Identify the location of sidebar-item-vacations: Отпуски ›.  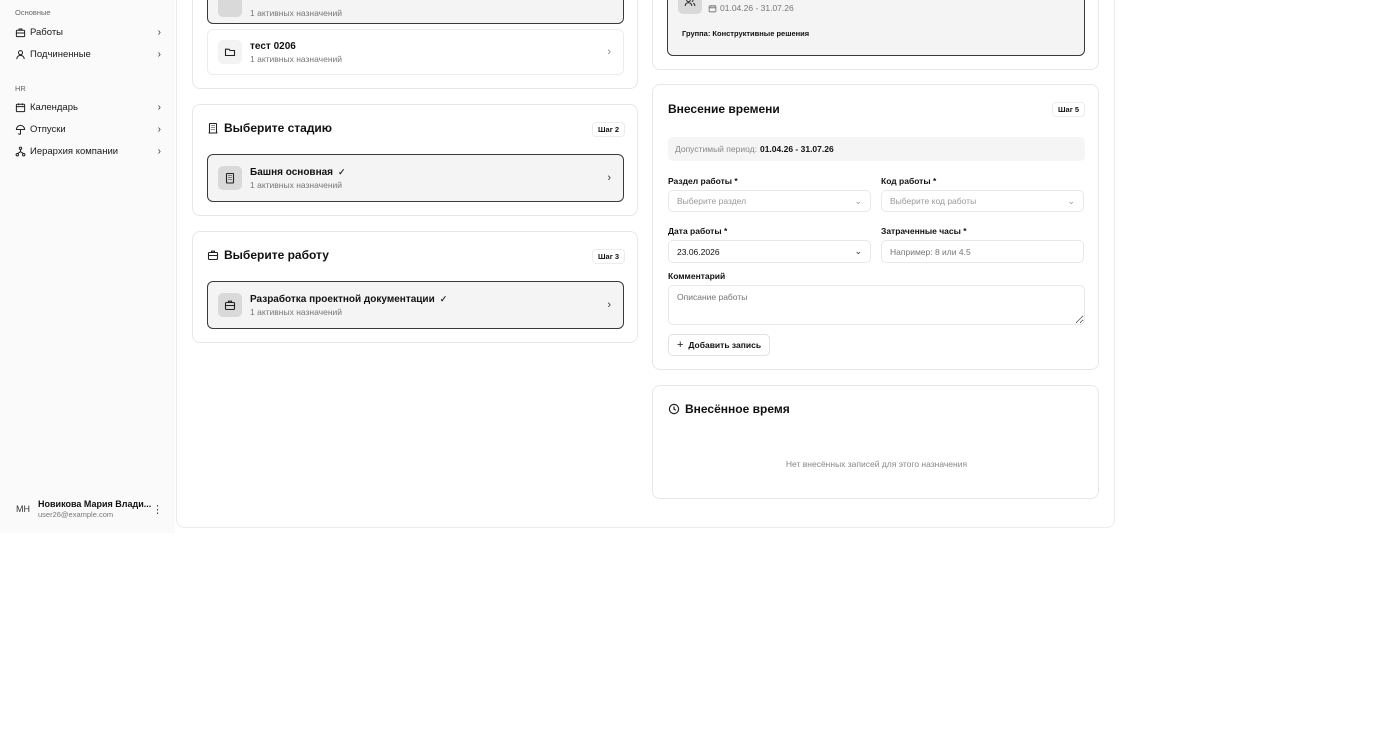
(88, 129).